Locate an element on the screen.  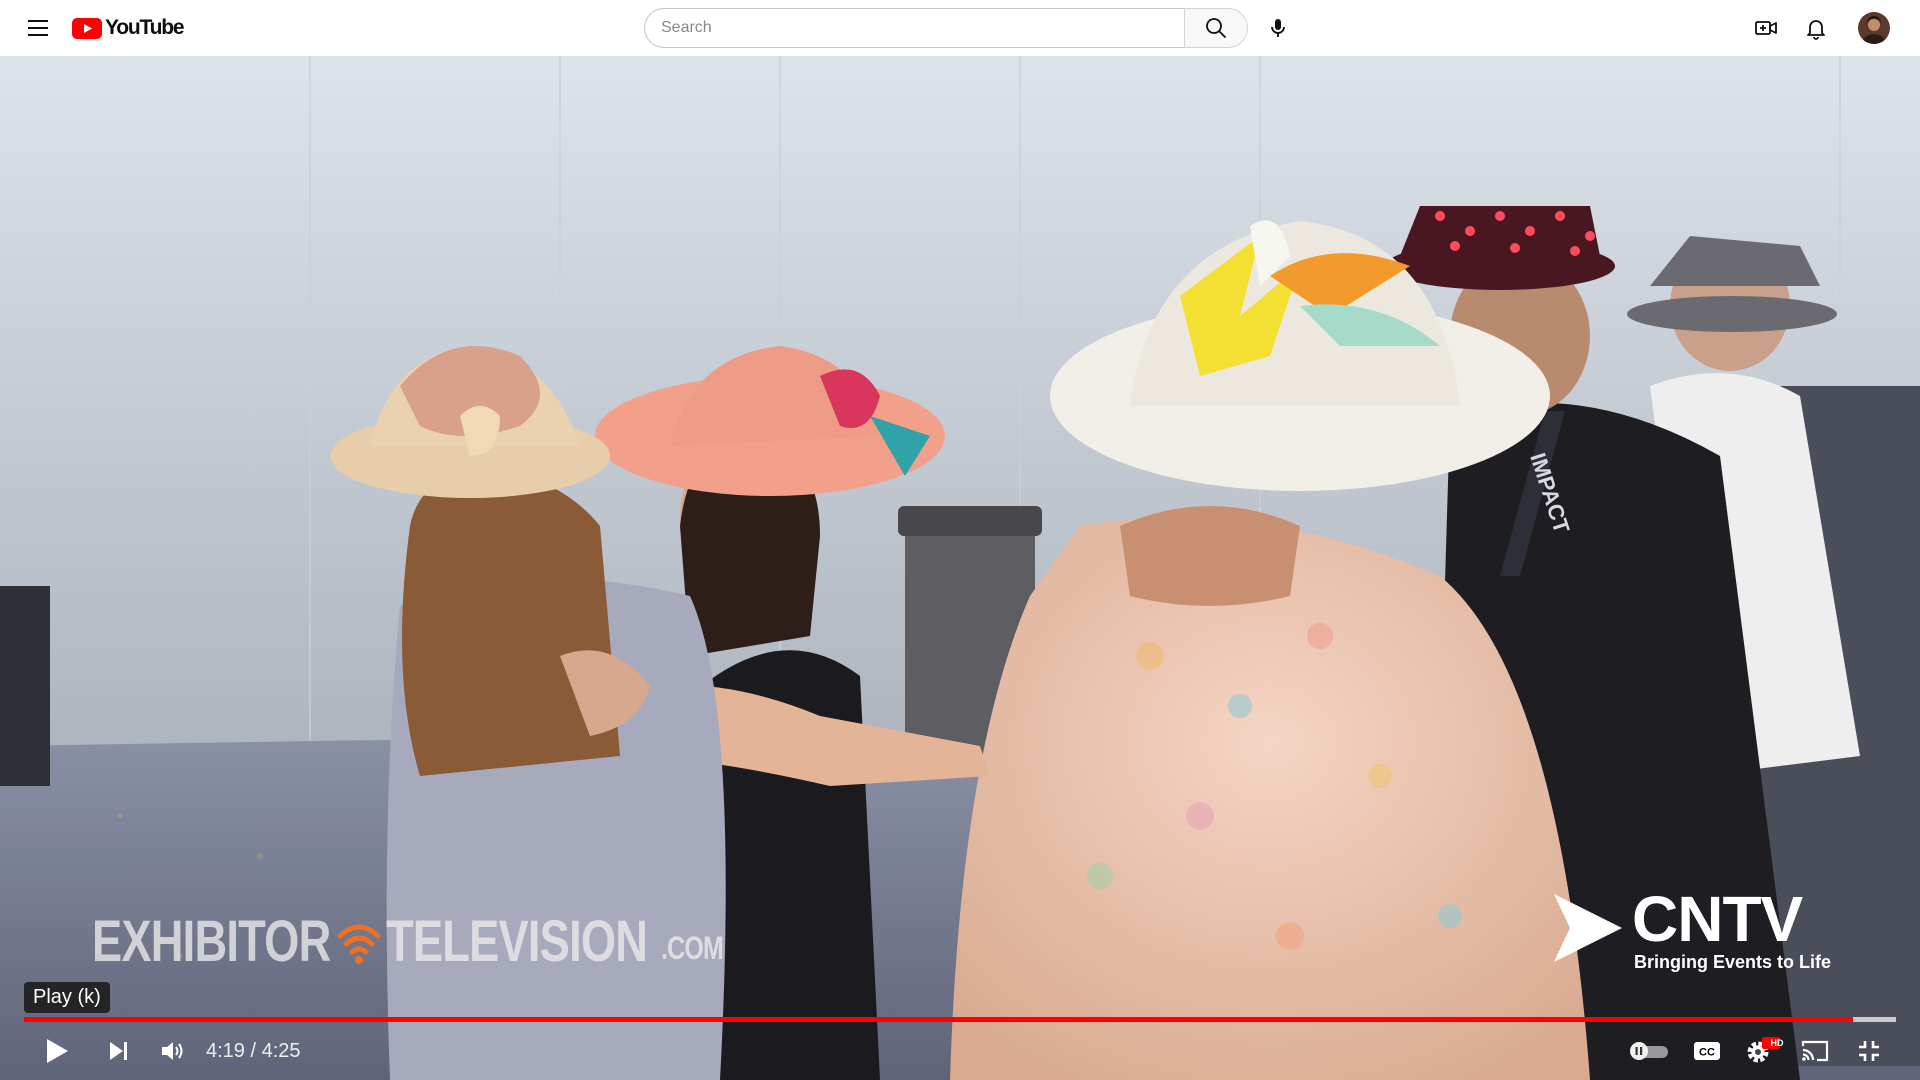
next-icon is located at coordinates (118, 1051).